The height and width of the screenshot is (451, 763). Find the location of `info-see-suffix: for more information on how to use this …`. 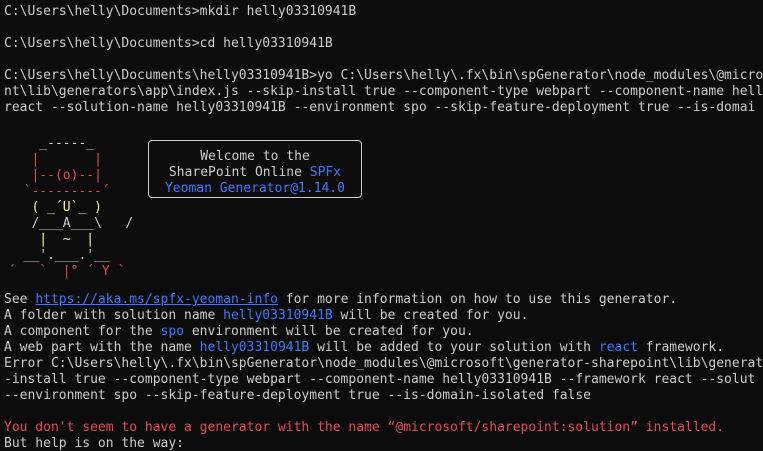

info-see-suffix: for more information on how to use this … is located at coordinates (477, 299).